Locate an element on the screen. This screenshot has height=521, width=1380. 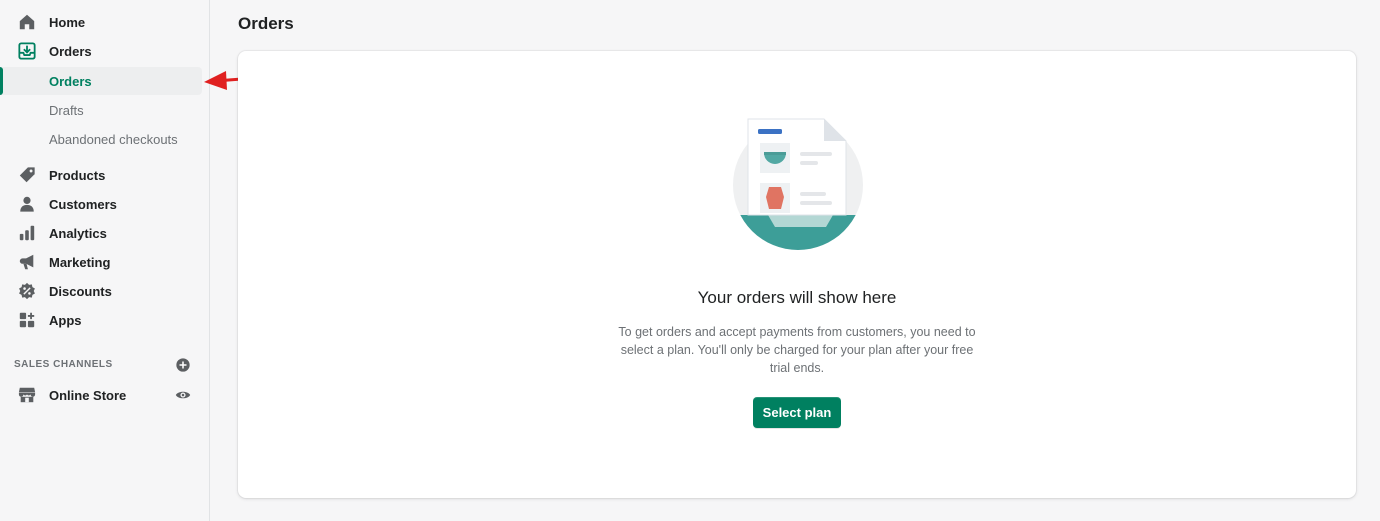
apps-icon is located at coordinates (27, 320).